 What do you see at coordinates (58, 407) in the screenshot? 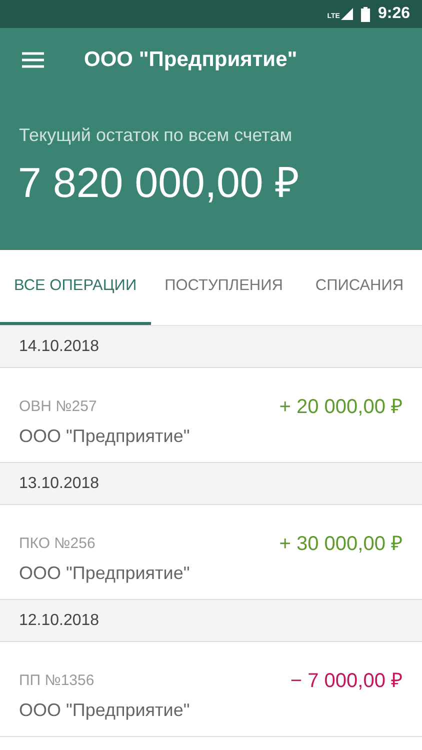
I see `document-number: ОВН №257` at bounding box center [58, 407].